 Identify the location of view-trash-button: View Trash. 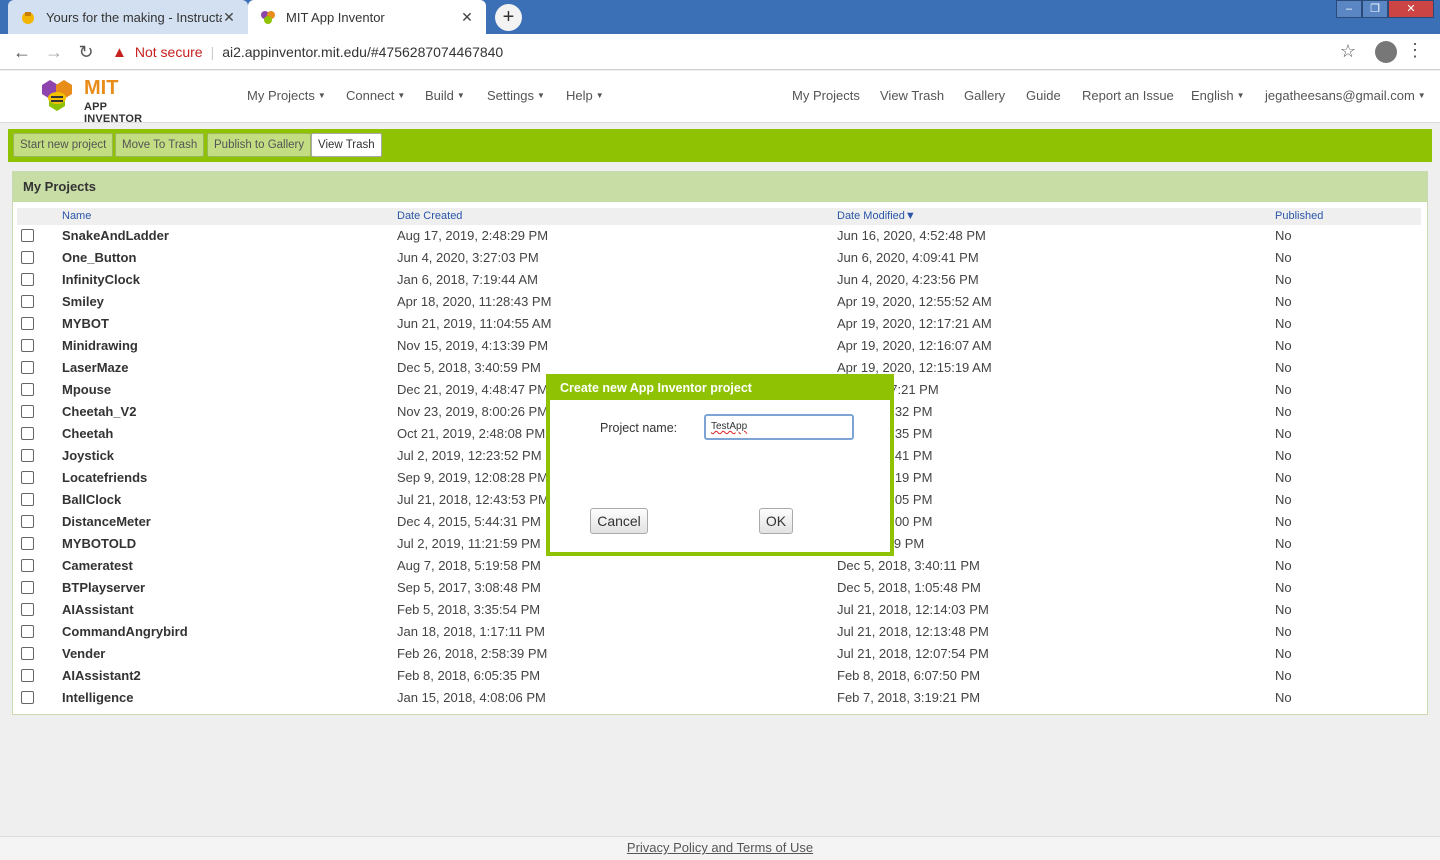
(346, 145).